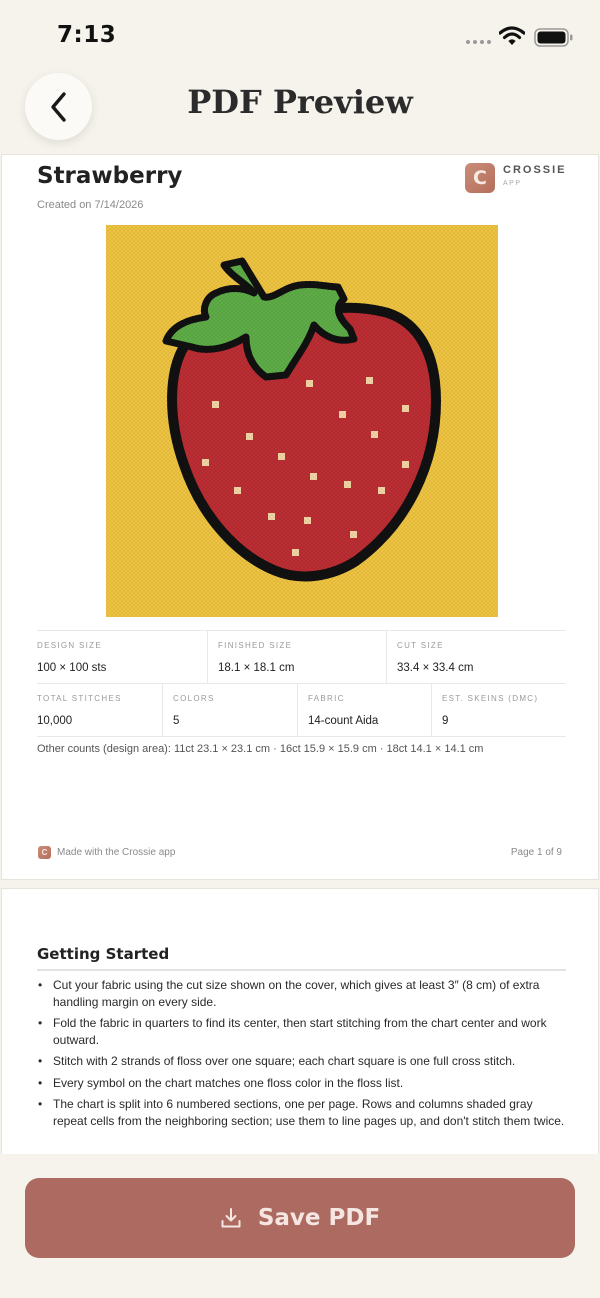  What do you see at coordinates (445, 721) in the screenshot?
I see `stat-value: 9` at bounding box center [445, 721].